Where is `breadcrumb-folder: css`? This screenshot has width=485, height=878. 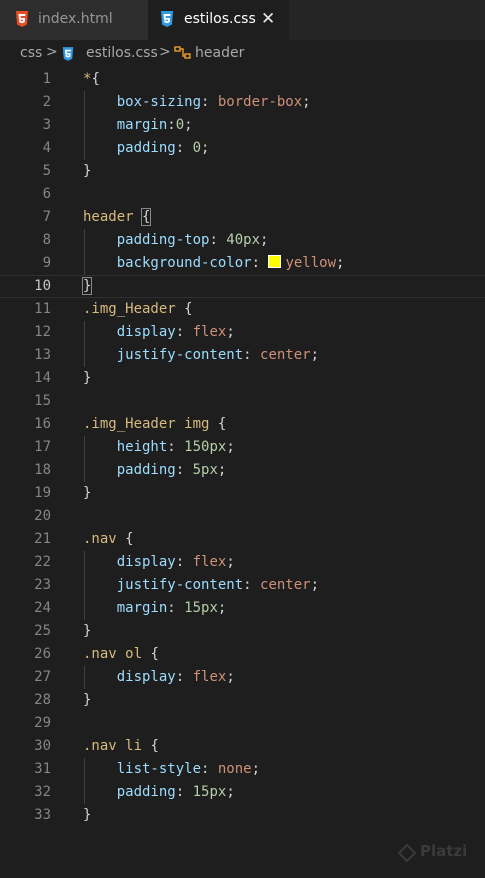 breadcrumb-folder: css is located at coordinates (31, 53).